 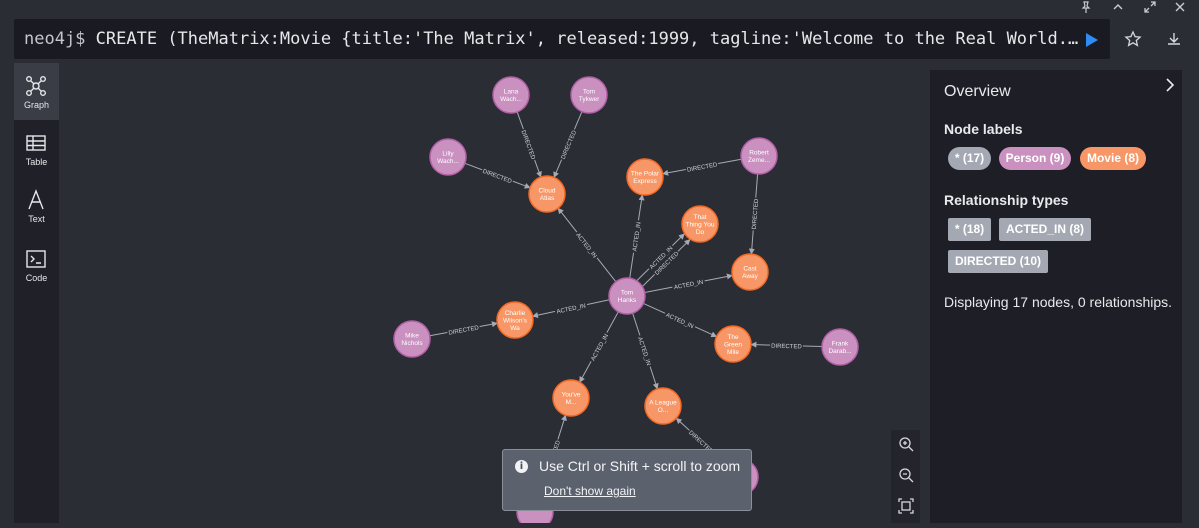 What do you see at coordinates (733, 344) in the screenshot?
I see `movie-node: TheGreenMile` at bounding box center [733, 344].